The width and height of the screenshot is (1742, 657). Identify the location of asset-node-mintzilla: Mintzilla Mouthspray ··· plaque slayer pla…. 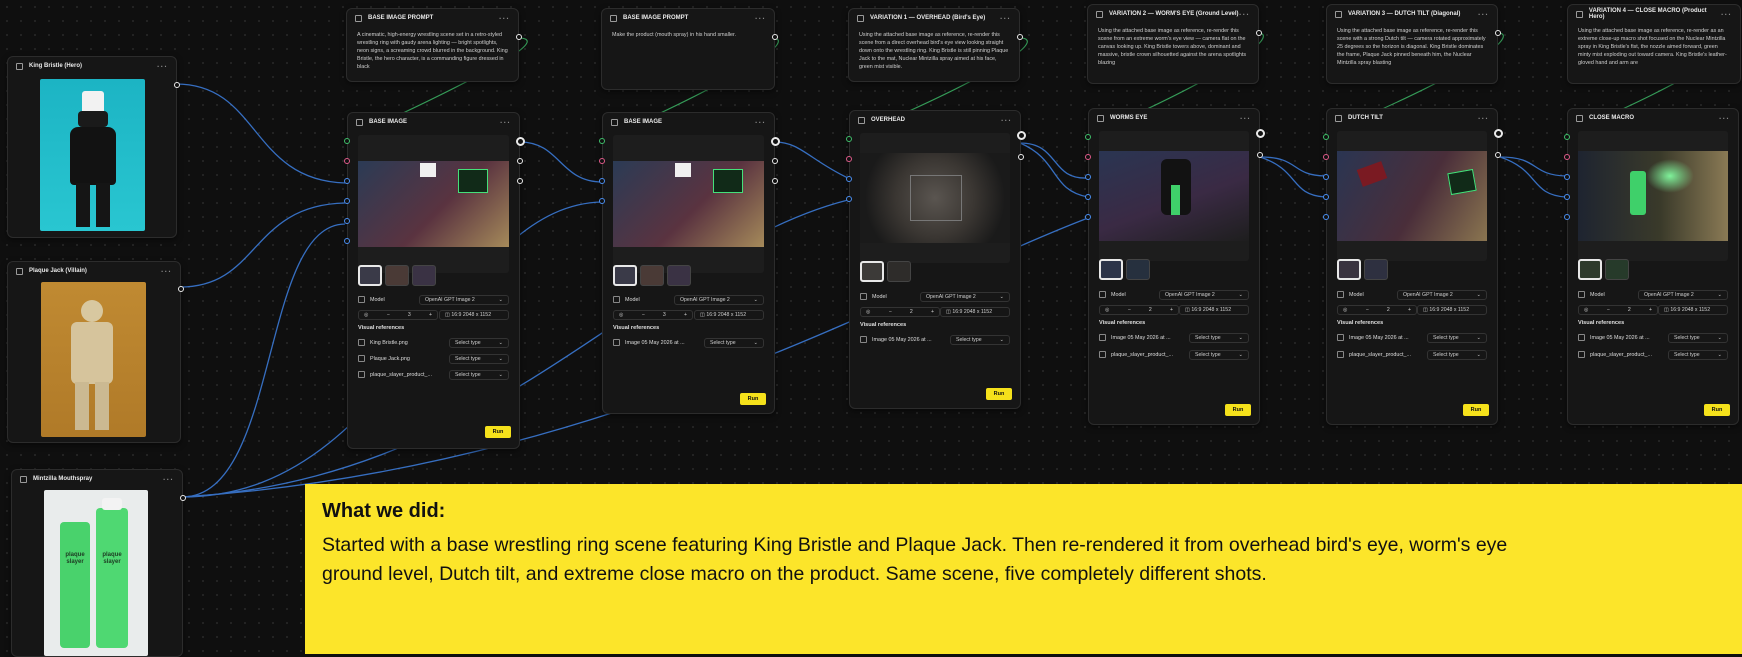
(98, 563).